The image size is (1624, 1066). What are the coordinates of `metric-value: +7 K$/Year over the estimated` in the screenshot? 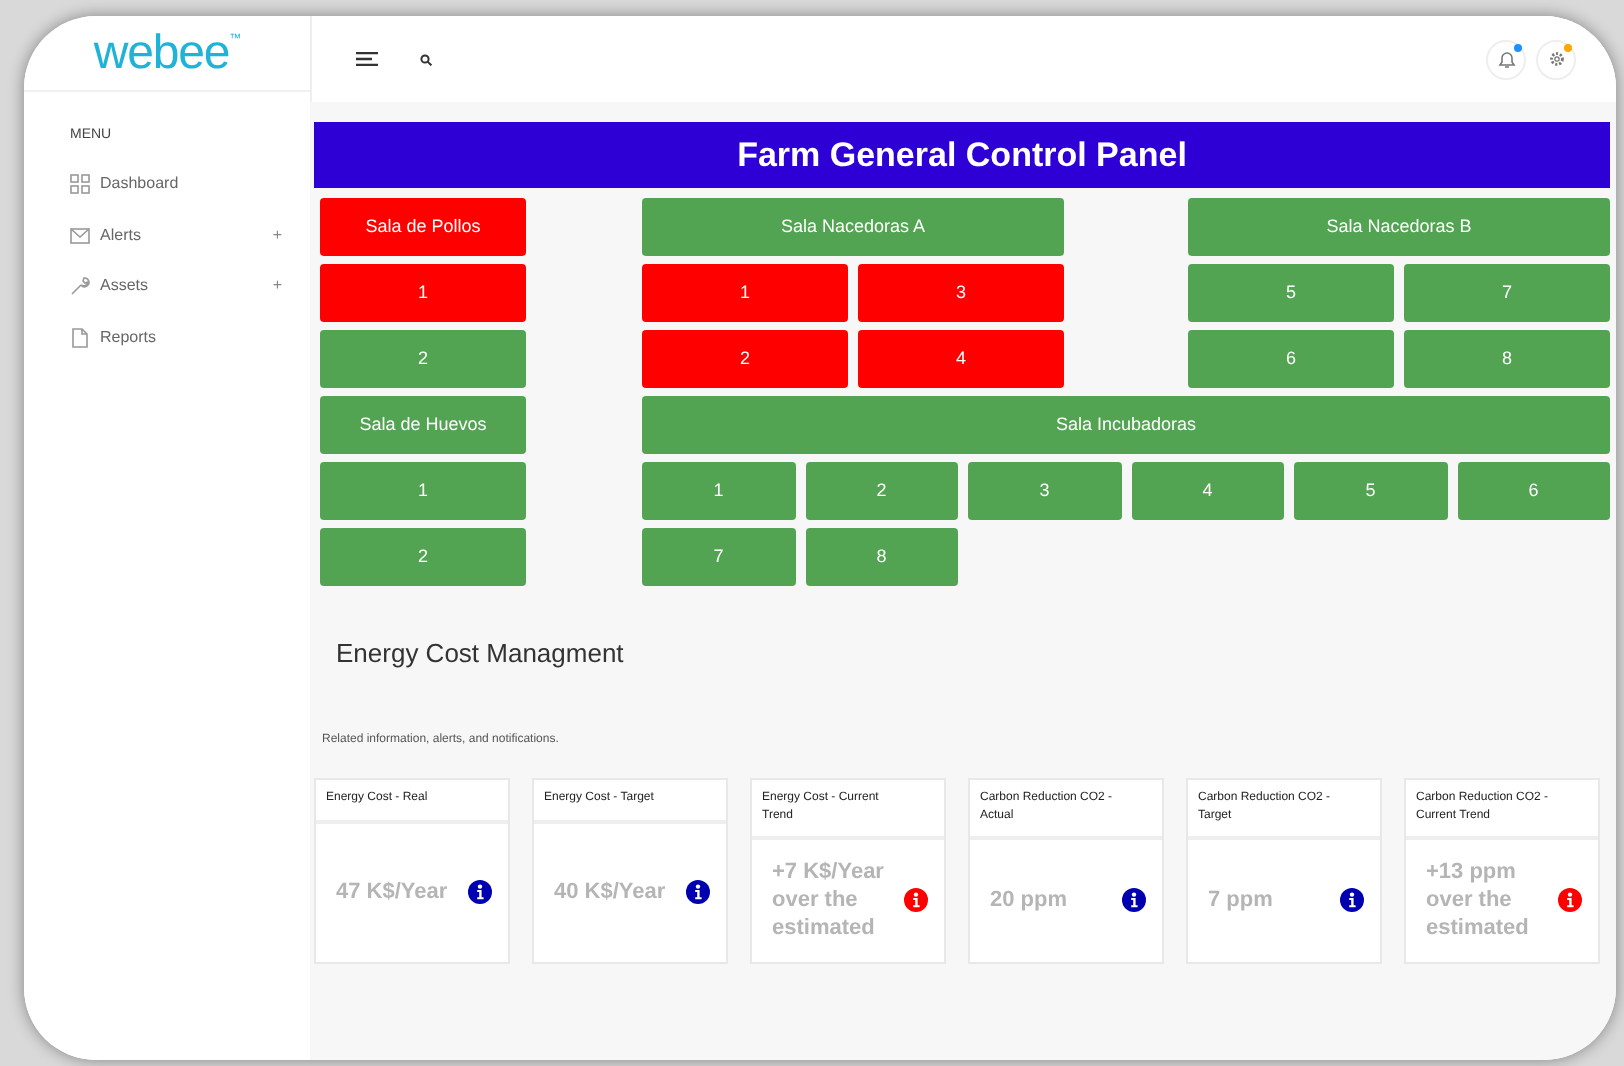 It's located at (829, 900).